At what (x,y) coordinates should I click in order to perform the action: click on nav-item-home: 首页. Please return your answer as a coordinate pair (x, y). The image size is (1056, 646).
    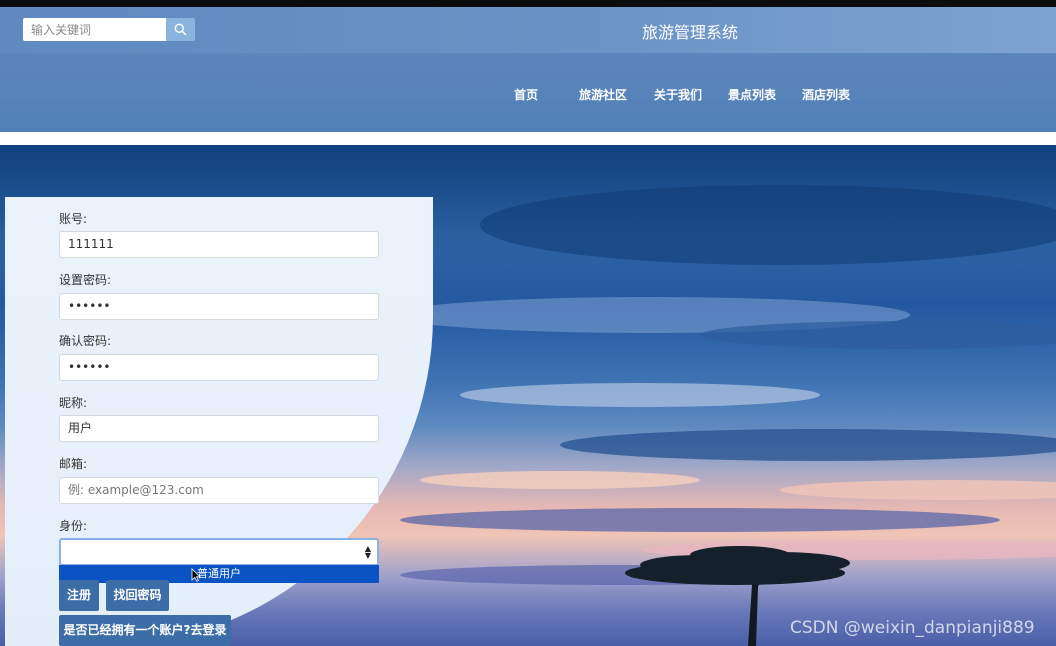
    Looking at the image, I should click on (526, 94).